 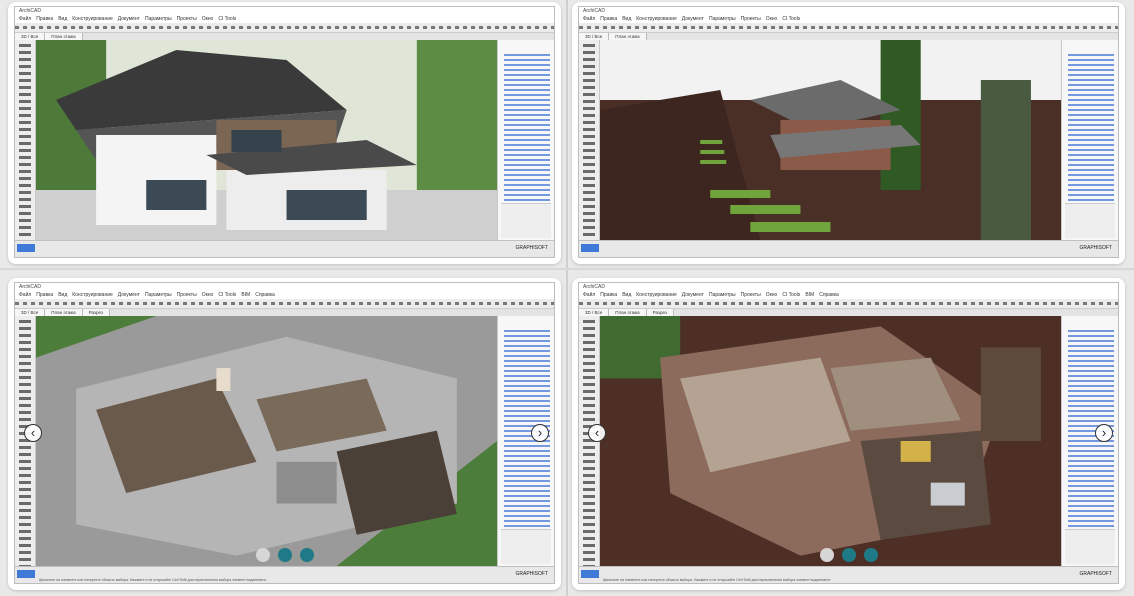 I want to click on site-render, so click(x=830, y=140).